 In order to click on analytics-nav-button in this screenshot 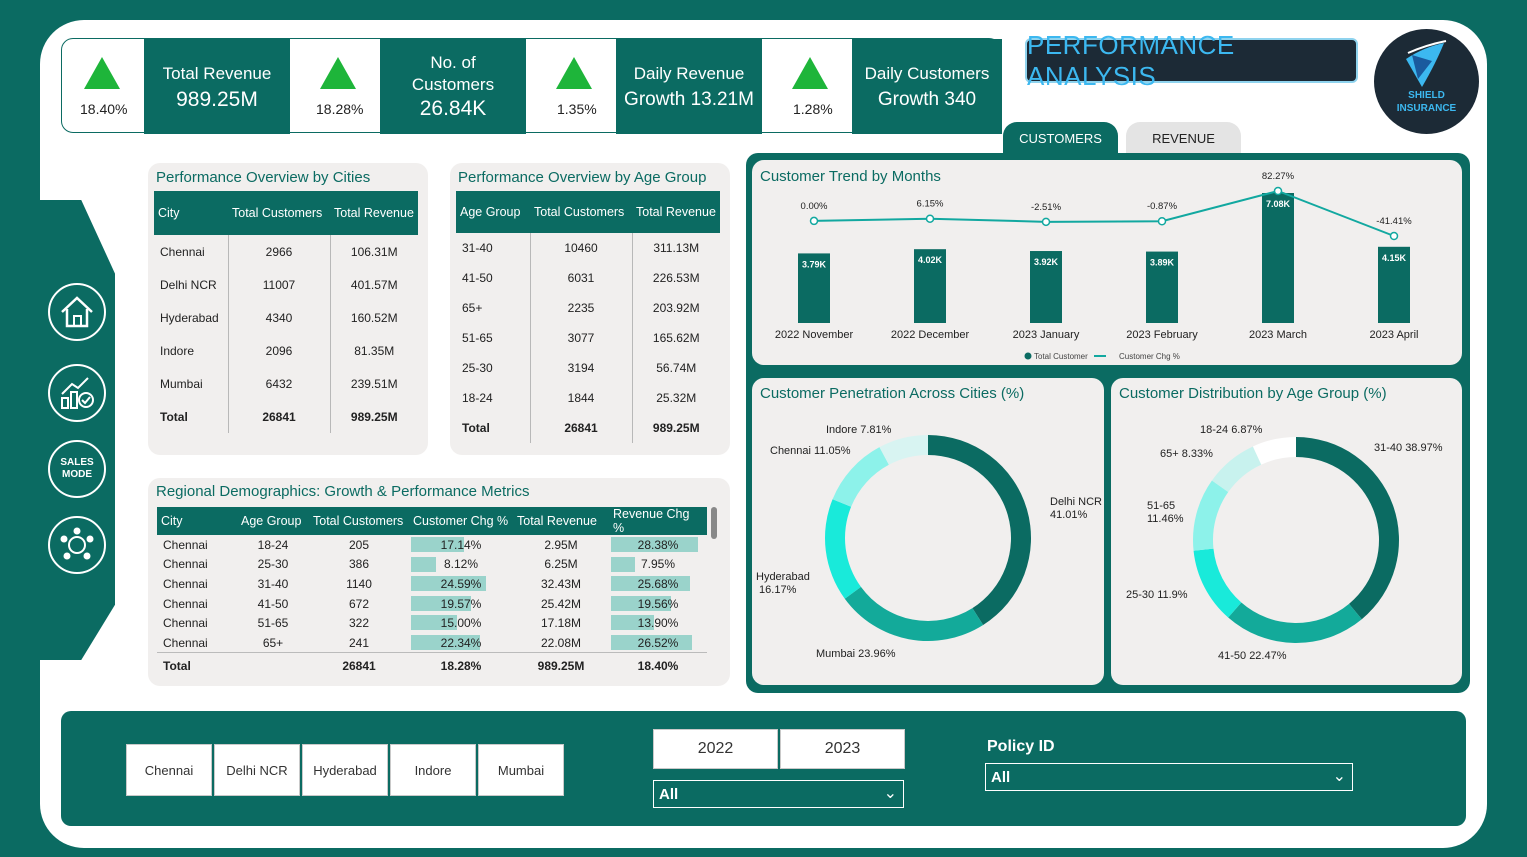, I will do `click(77, 393)`.